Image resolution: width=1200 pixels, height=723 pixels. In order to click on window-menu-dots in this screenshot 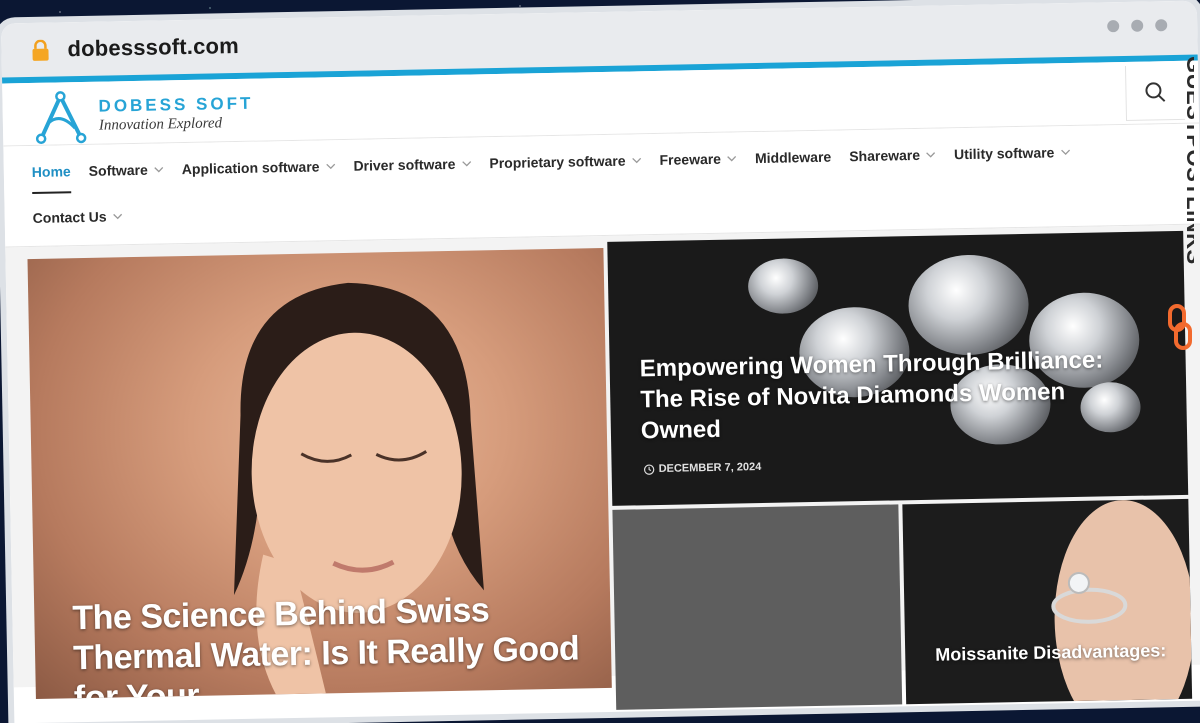, I will do `click(1137, 26)`.